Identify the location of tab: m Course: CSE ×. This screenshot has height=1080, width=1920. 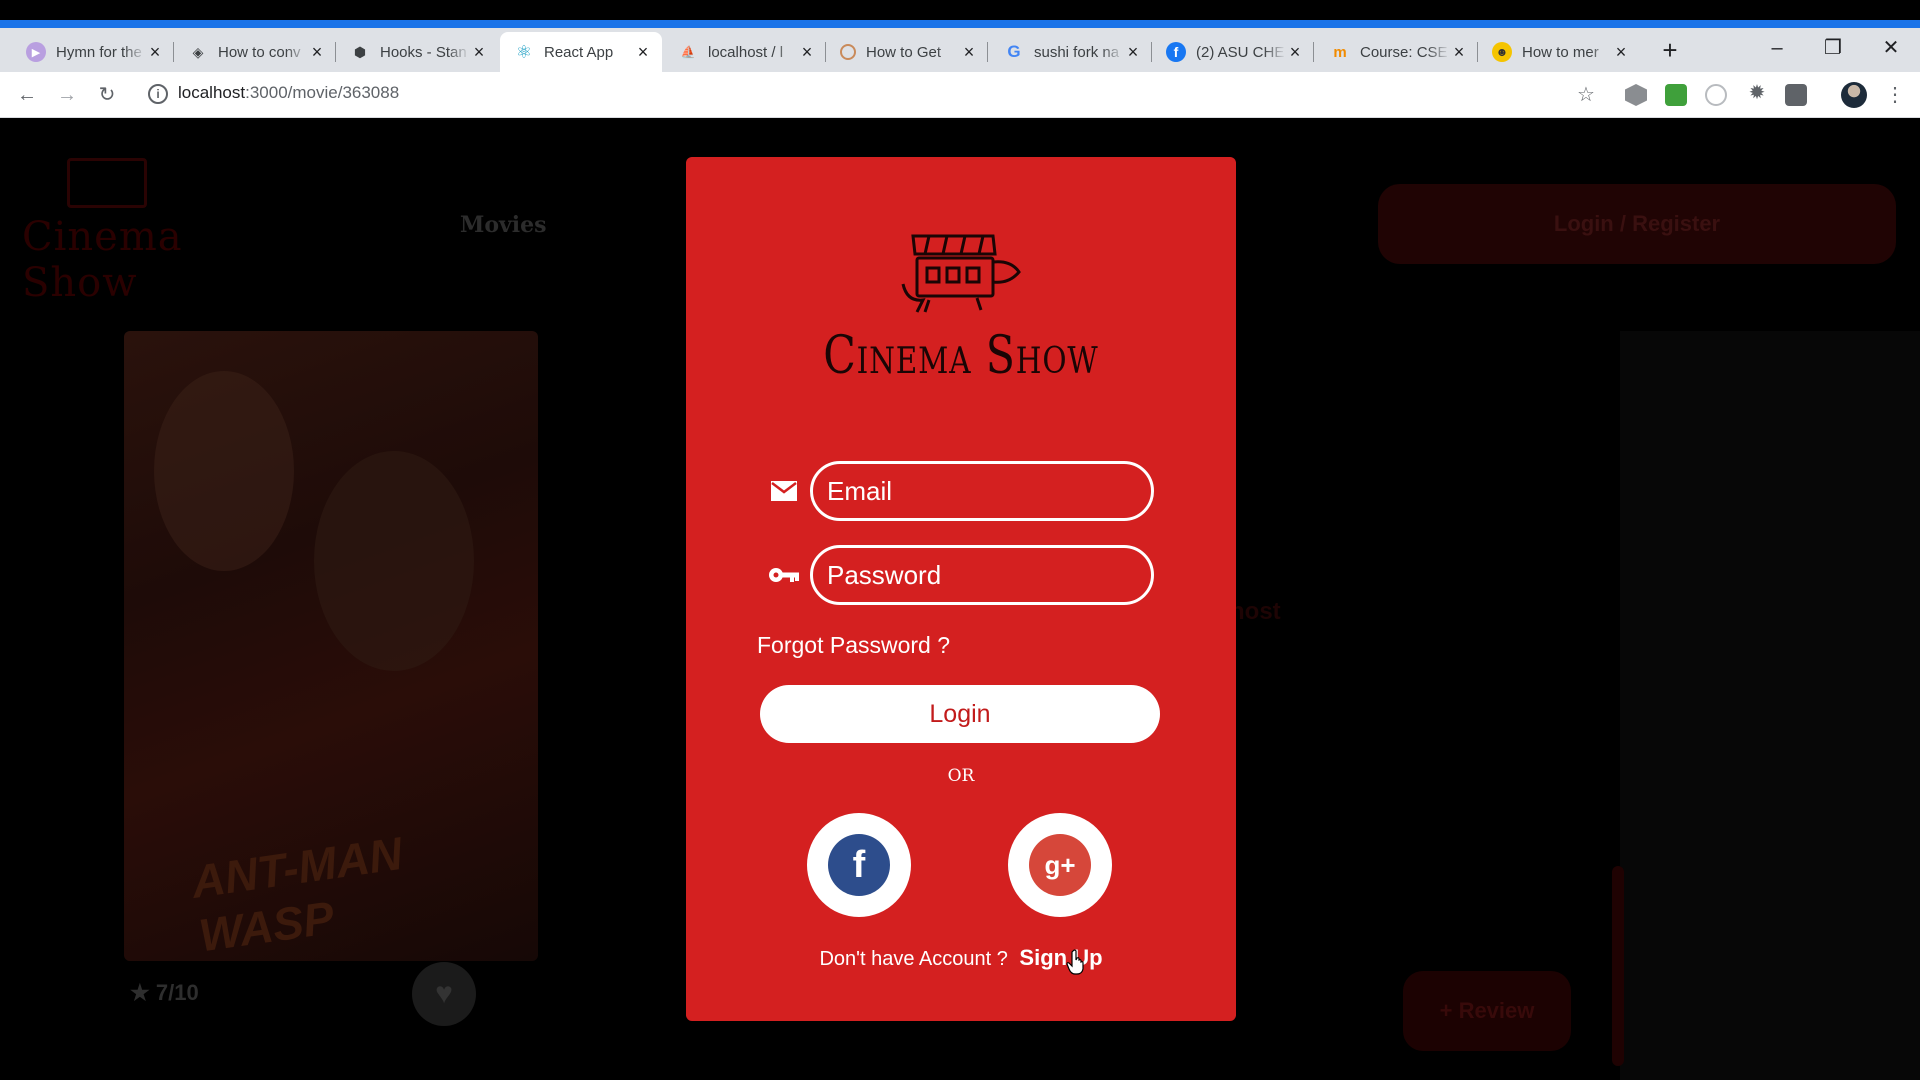
(1397, 52).